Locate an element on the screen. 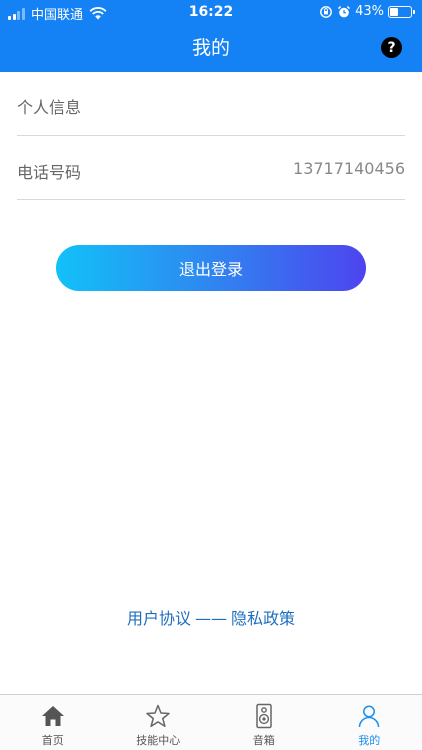  tab-skills-label: 技能中心 is located at coordinates (158, 740).